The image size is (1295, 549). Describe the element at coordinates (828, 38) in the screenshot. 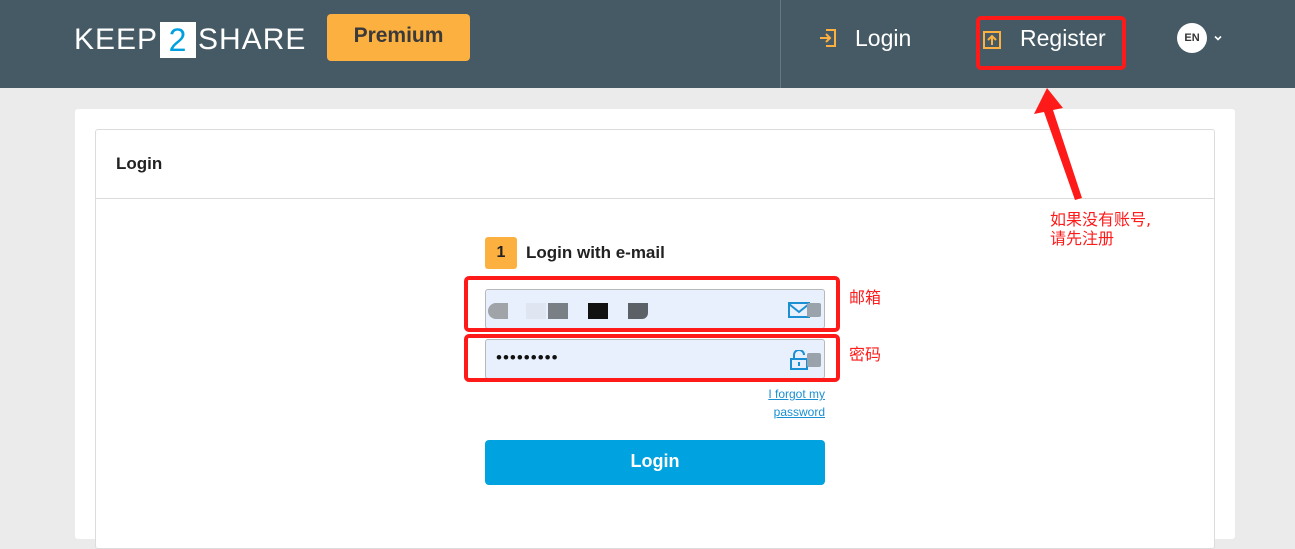

I see `login-icon` at that location.